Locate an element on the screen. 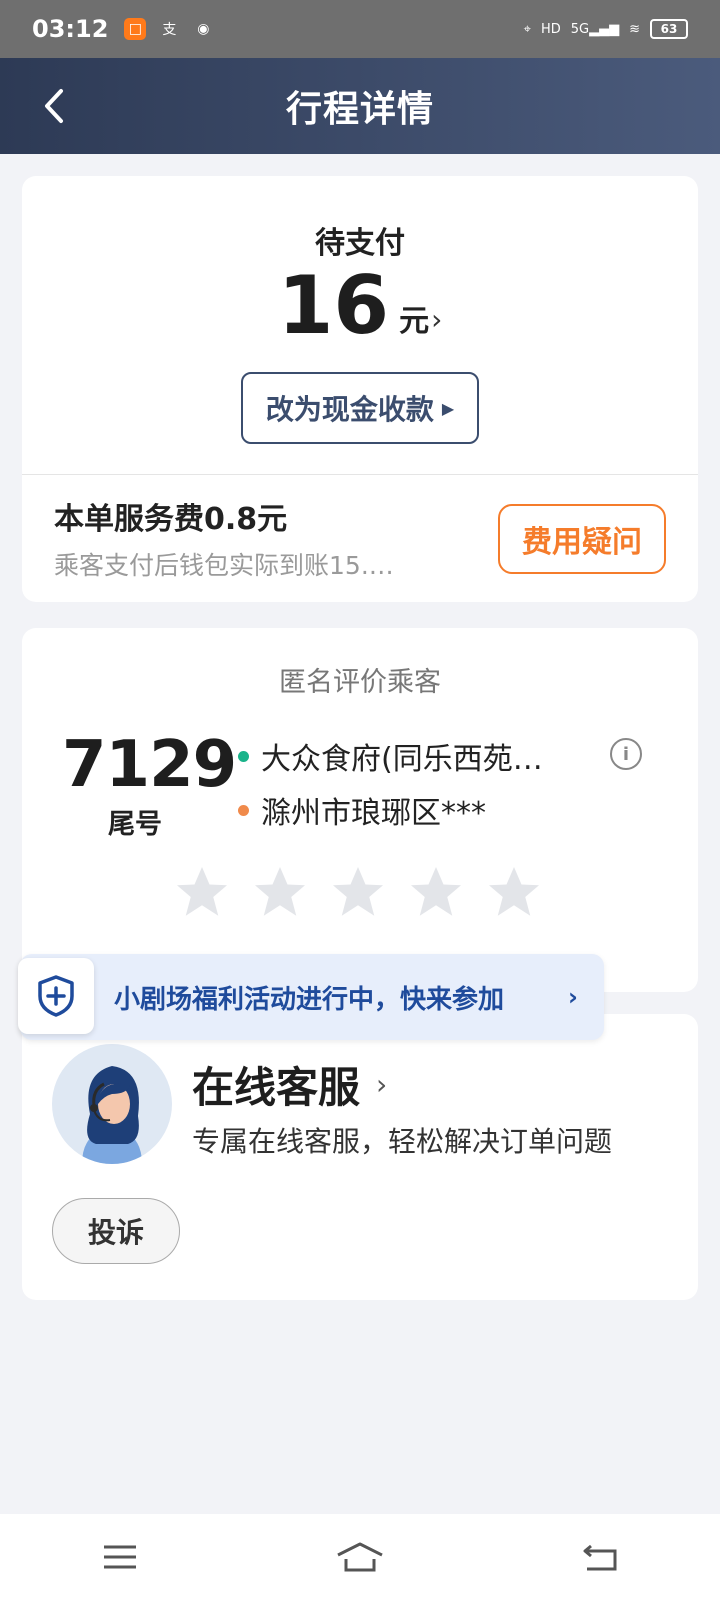  payment-amount-link: 16 元 › is located at coordinates (360, 306).